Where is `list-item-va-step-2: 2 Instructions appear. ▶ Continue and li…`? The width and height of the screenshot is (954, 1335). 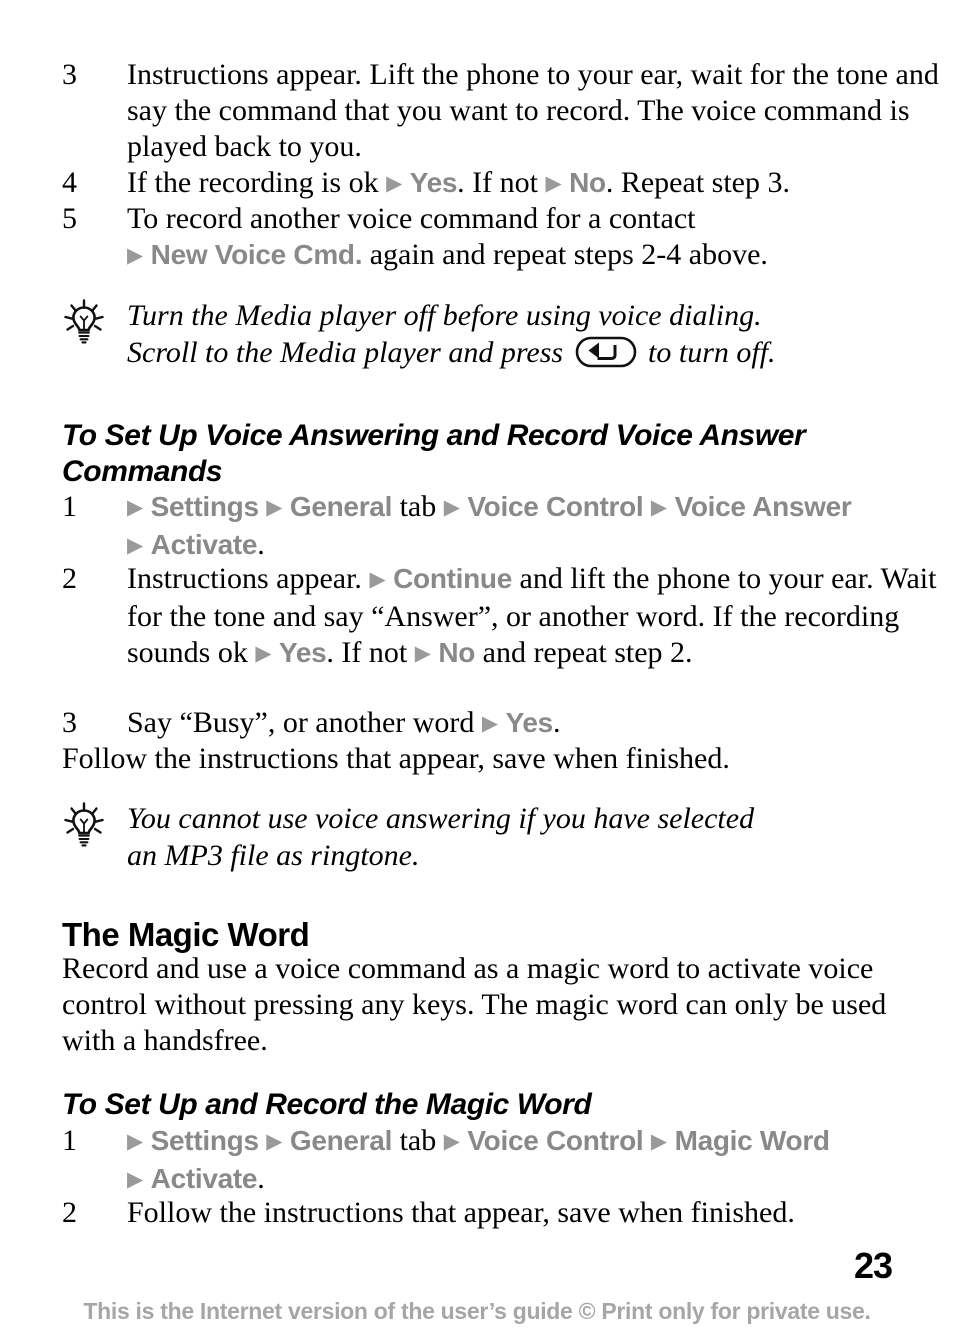 list-item-va-step-2: 2 Instructions appear. ▶ Continue and li… is located at coordinates (508, 617).